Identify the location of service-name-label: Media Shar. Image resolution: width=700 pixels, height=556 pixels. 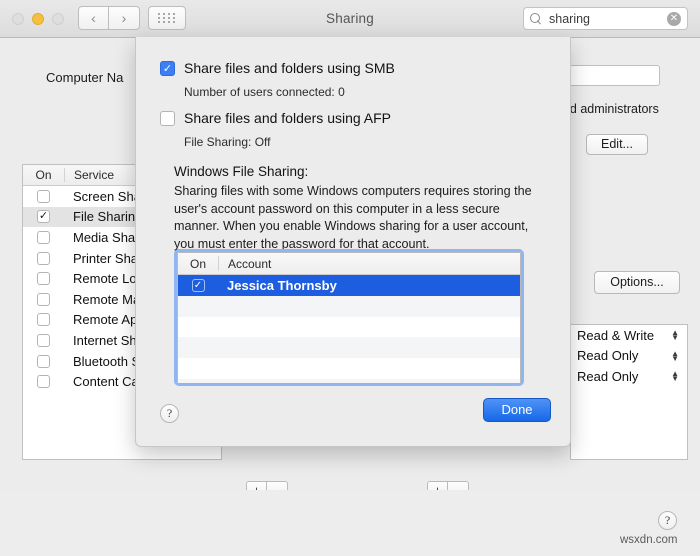
(106, 237).